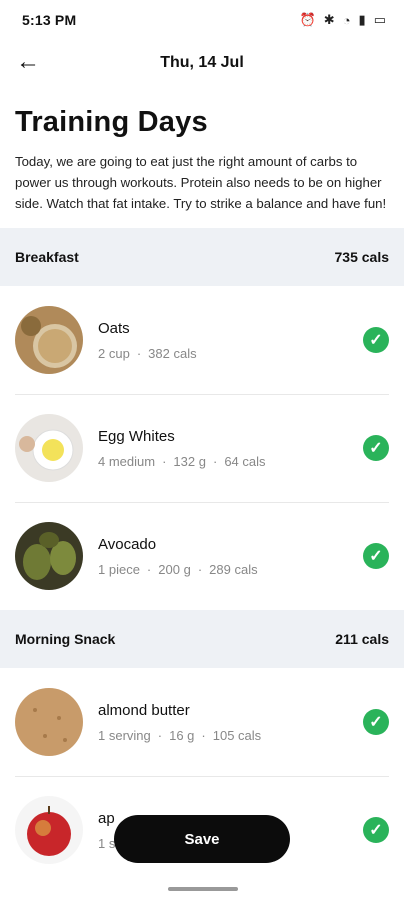 The width and height of the screenshot is (404, 900). I want to click on food-name: Avocado, so click(127, 544).